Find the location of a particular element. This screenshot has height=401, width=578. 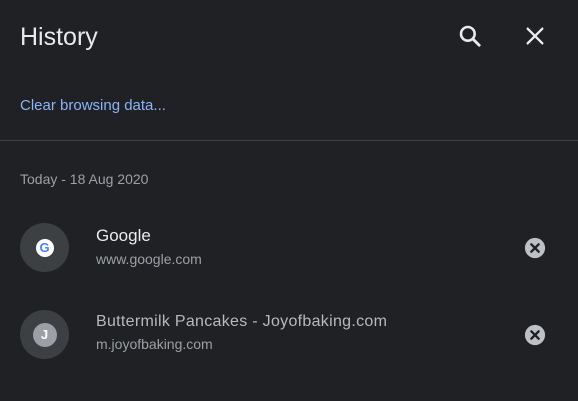

favicon: G is located at coordinates (44, 247).